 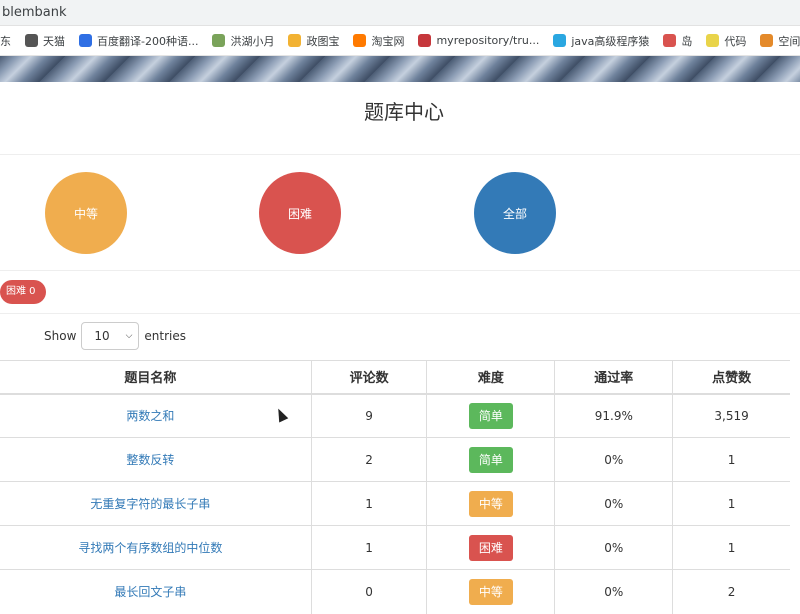 What do you see at coordinates (252, 41) in the screenshot?
I see `bookmark-label: 洪湖小月` at bounding box center [252, 41].